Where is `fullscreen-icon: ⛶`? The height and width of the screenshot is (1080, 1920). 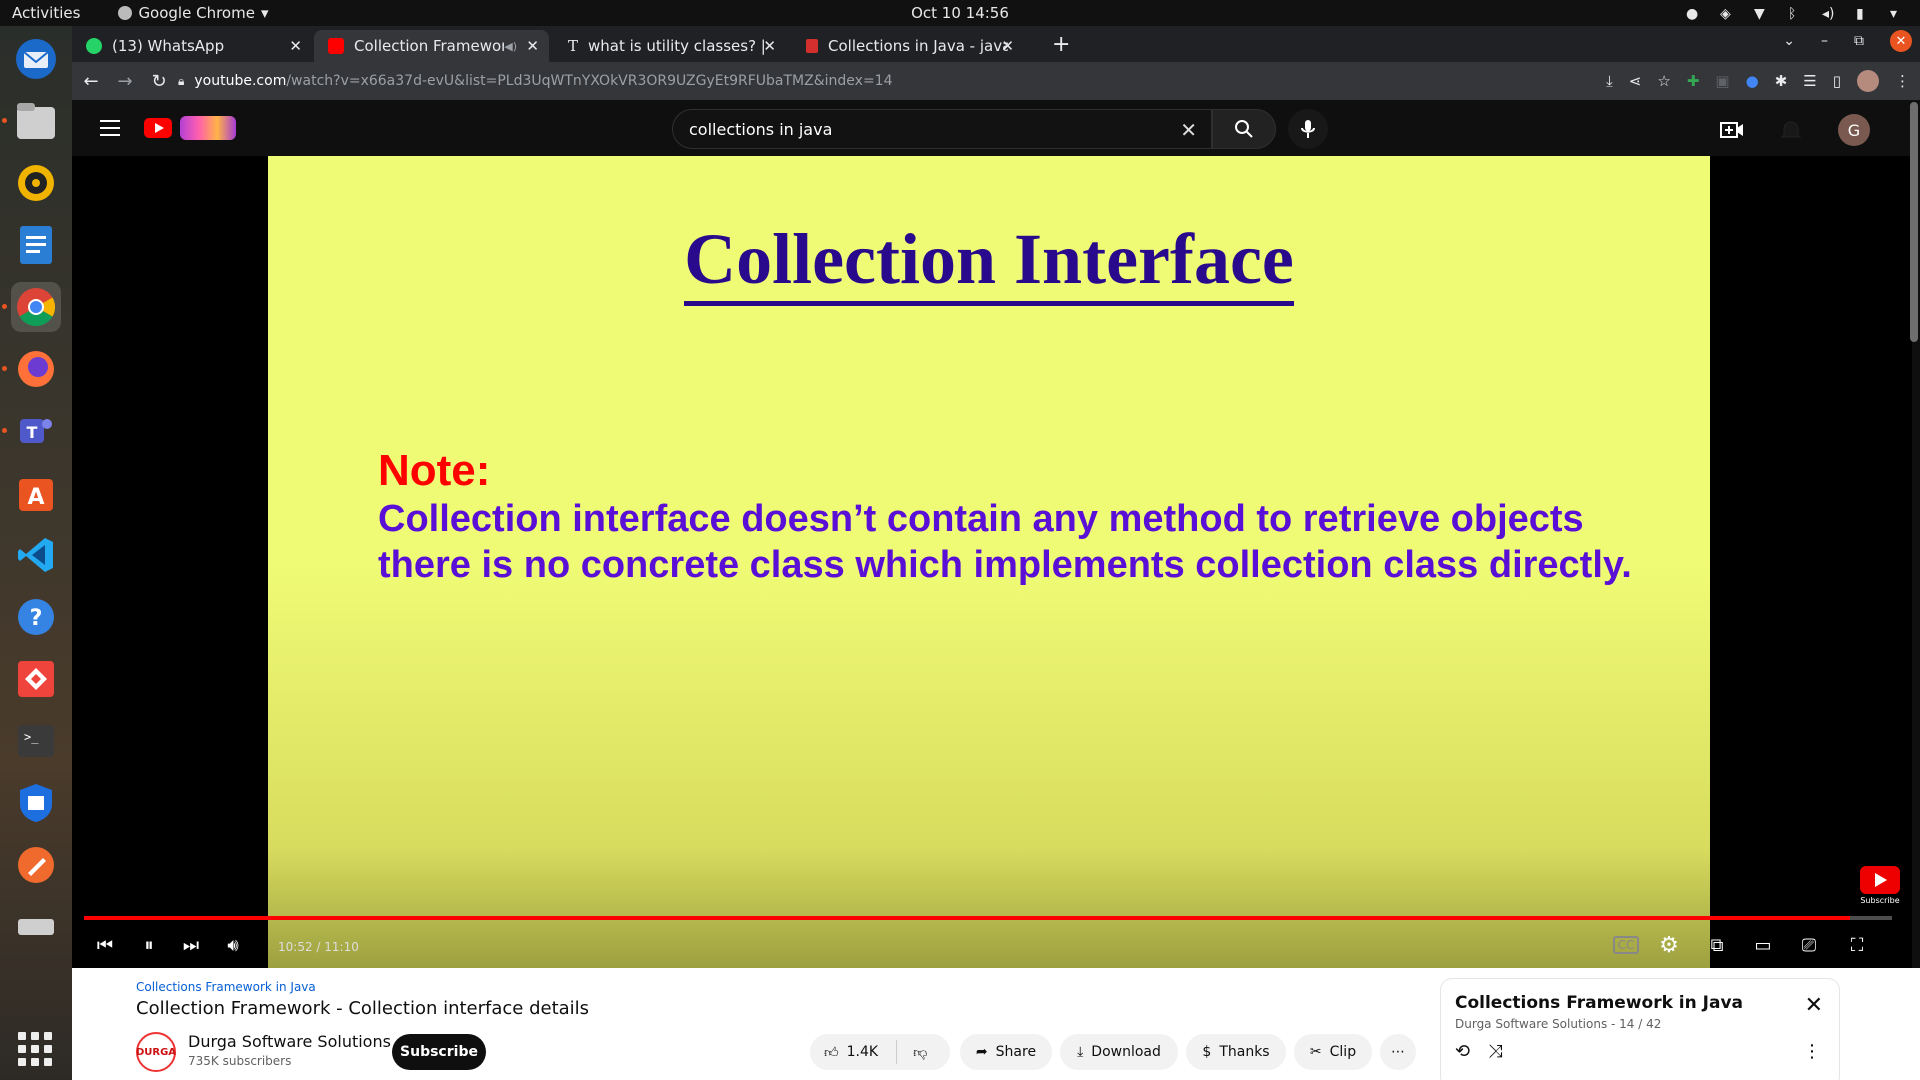 fullscreen-icon: ⛶ is located at coordinates (1857, 945).